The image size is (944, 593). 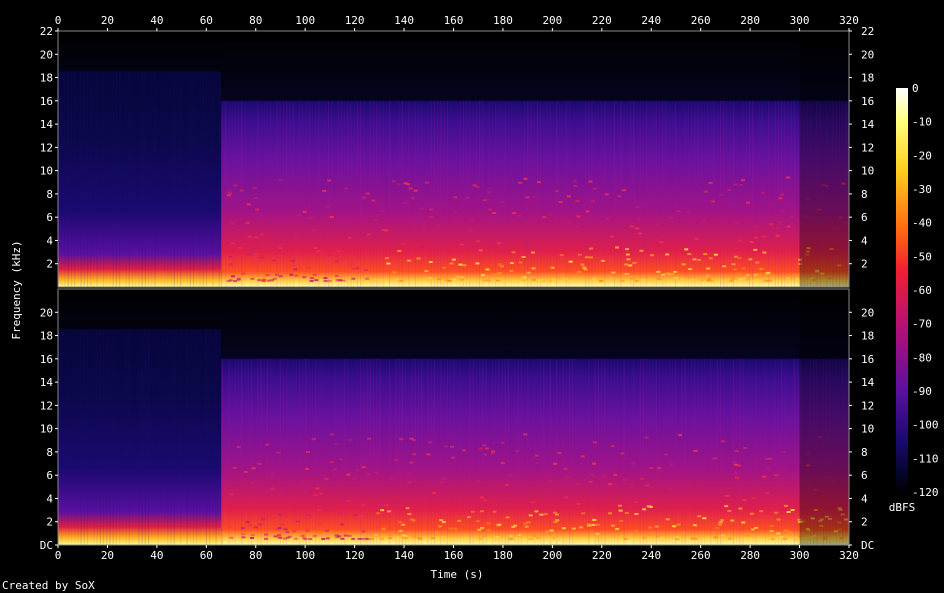 What do you see at coordinates (849, 20) in the screenshot?
I see `x-tick-label-top: 320` at bounding box center [849, 20].